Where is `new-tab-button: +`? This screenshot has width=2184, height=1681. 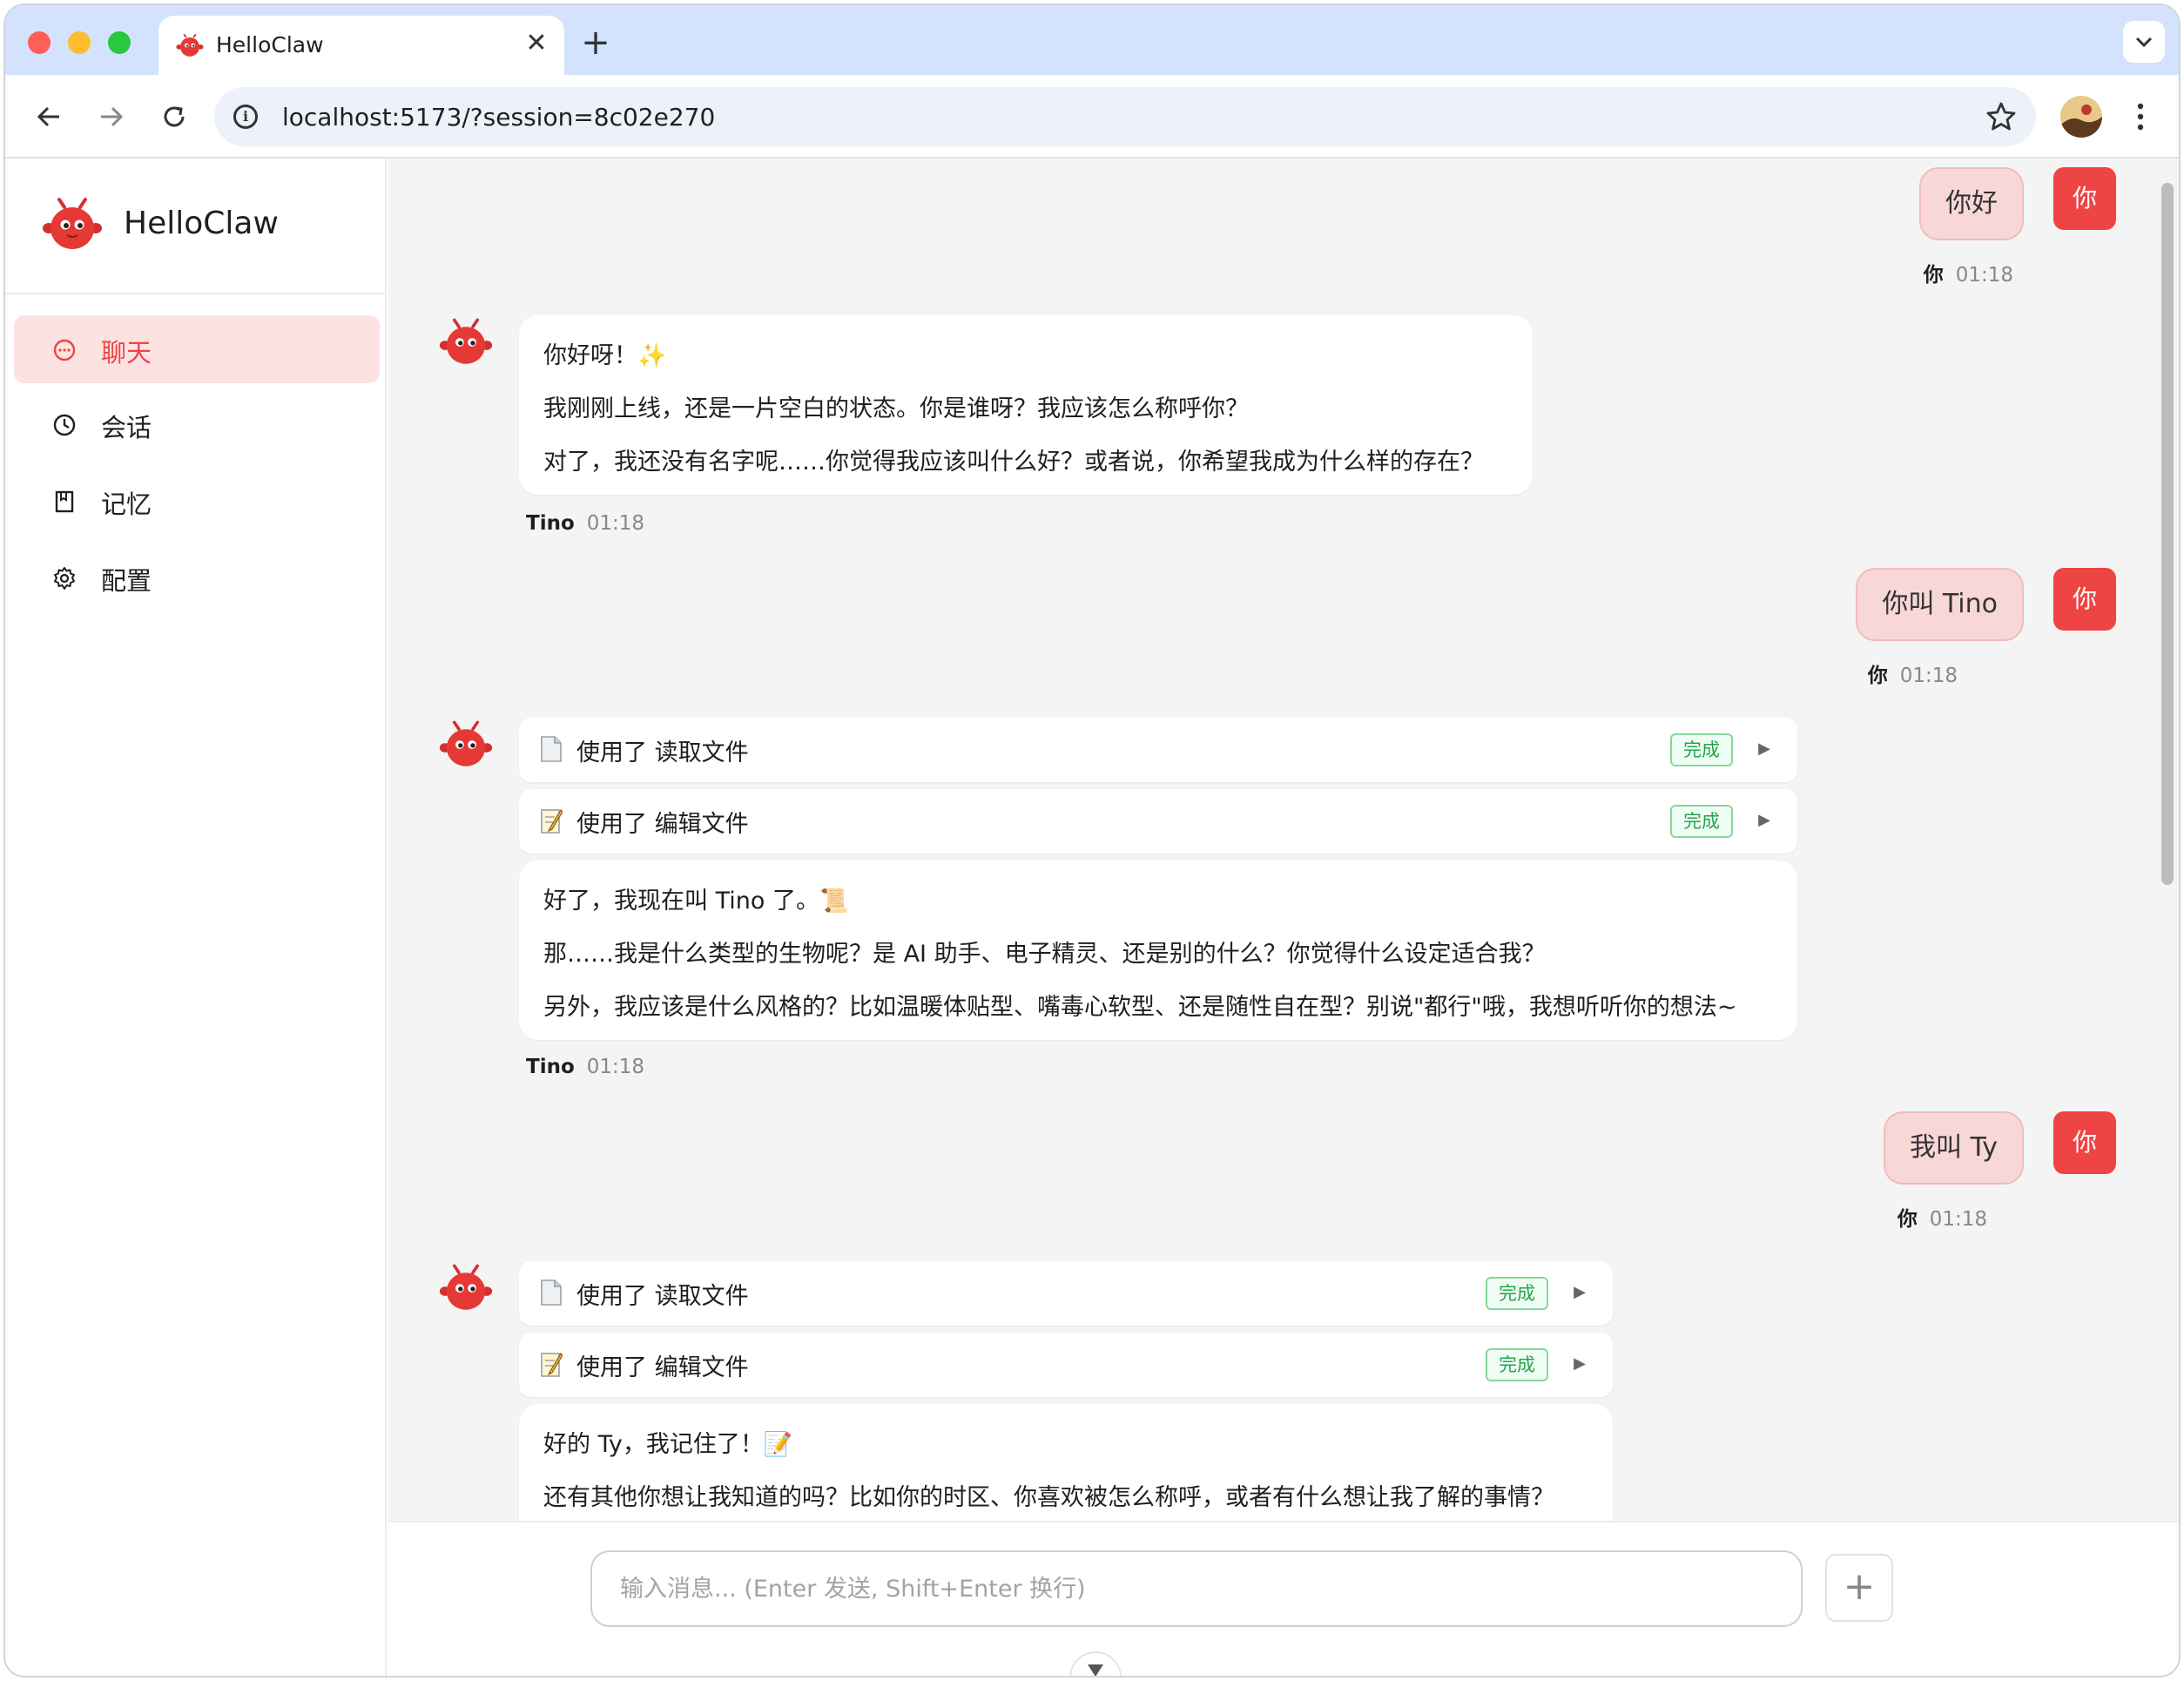 new-tab-button: + is located at coordinates (595, 43).